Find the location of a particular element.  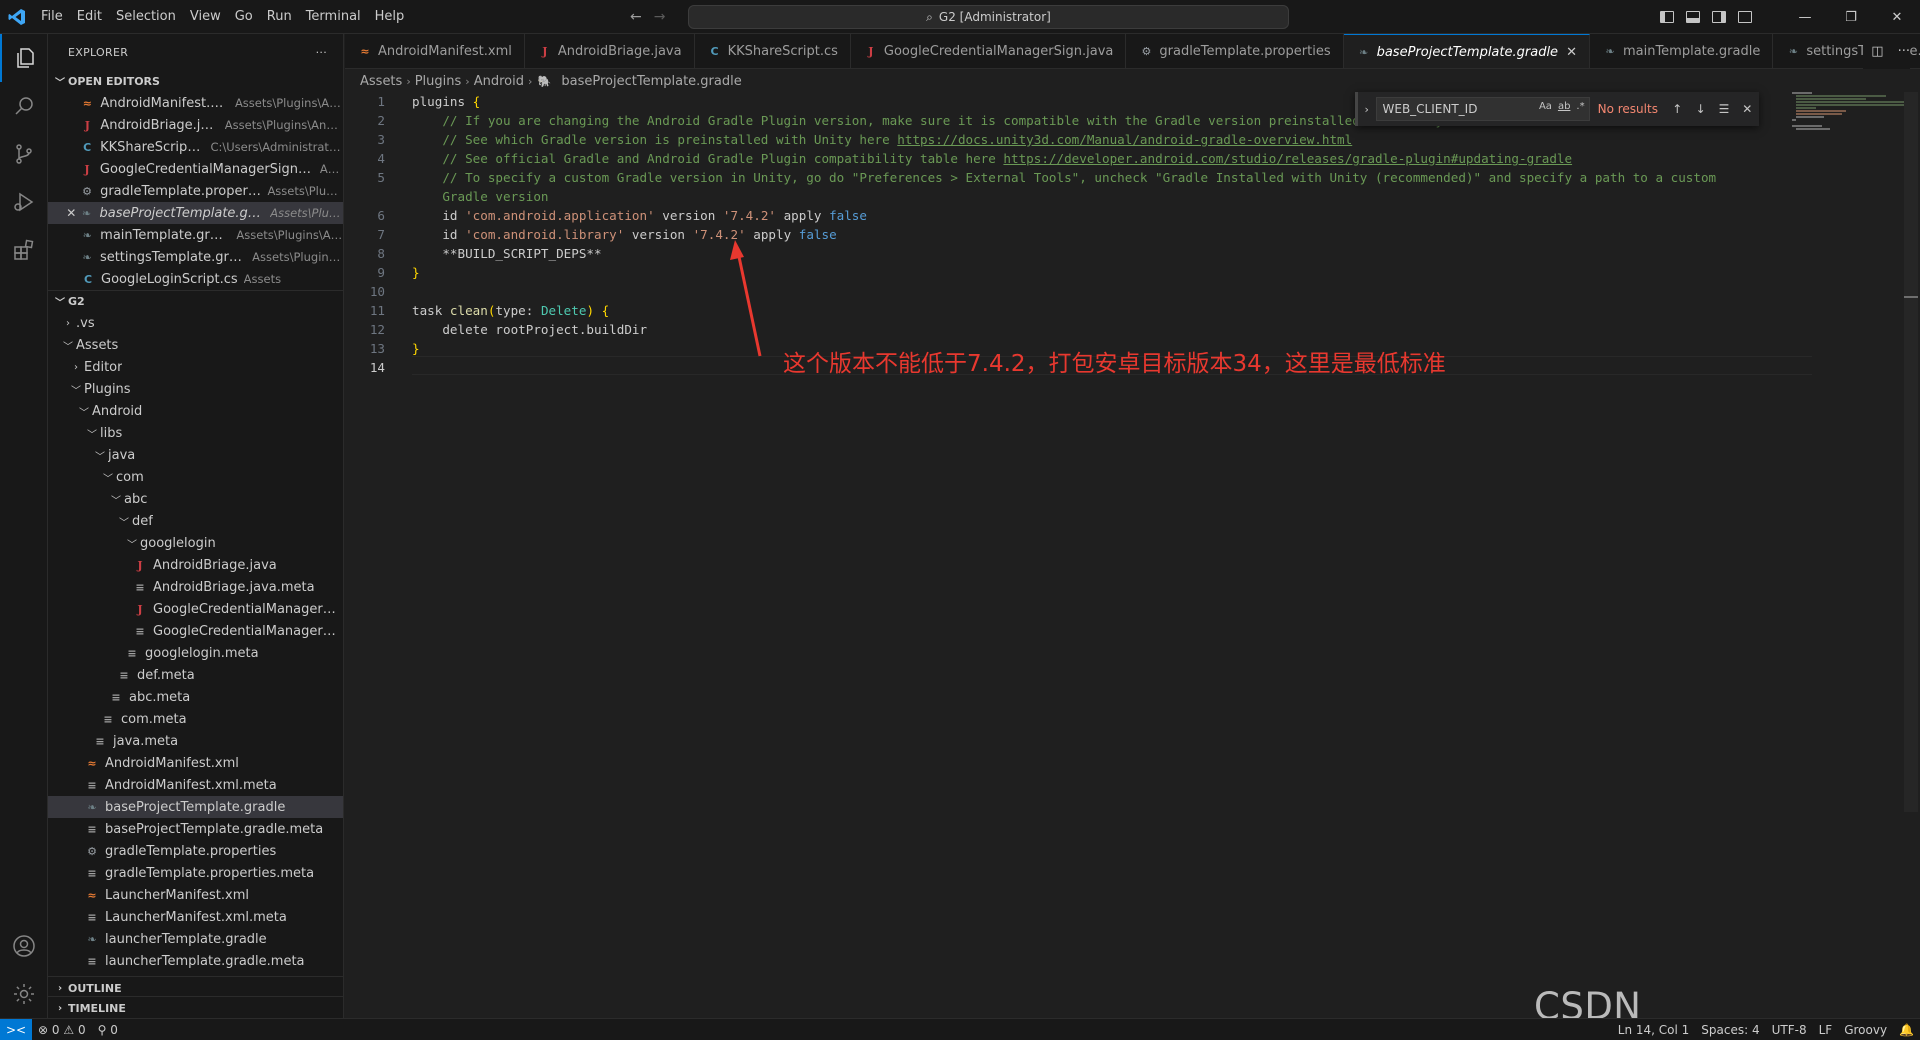

minimap is located at coordinates (1848, 112).